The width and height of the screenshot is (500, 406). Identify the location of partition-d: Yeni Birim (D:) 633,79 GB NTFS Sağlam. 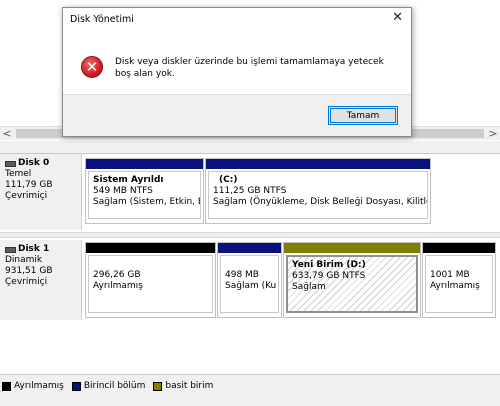
(352, 280).